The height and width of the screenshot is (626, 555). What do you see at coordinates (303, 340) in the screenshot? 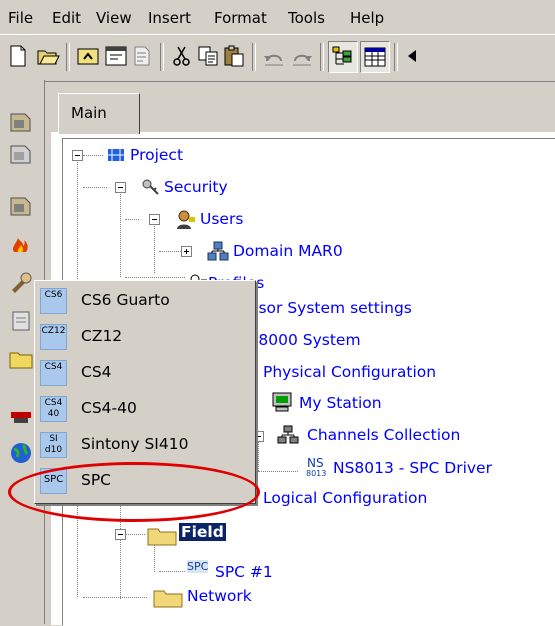
I see `tree-item-system: M8000 System` at bounding box center [303, 340].